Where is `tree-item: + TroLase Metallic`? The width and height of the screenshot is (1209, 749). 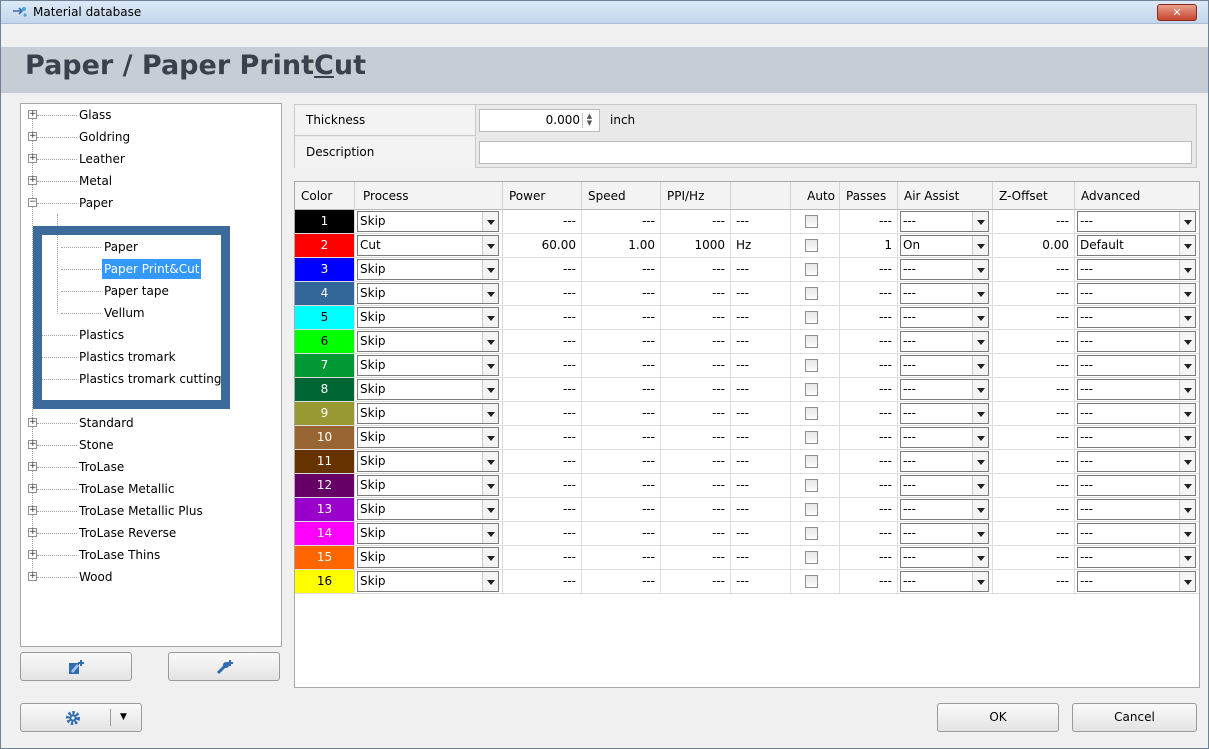 tree-item: + TroLase Metallic is located at coordinates (150, 489).